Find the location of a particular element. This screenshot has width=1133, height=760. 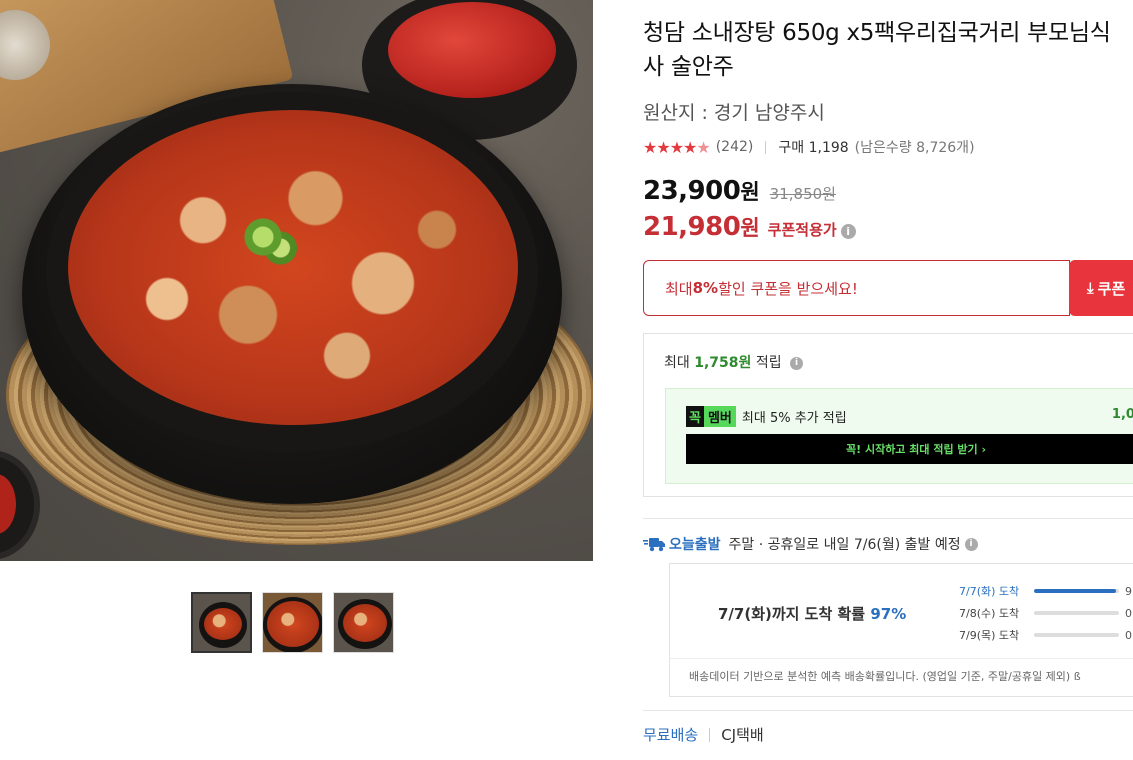

coupon-button-label: 쿠폰 is located at coordinates (1111, 288).